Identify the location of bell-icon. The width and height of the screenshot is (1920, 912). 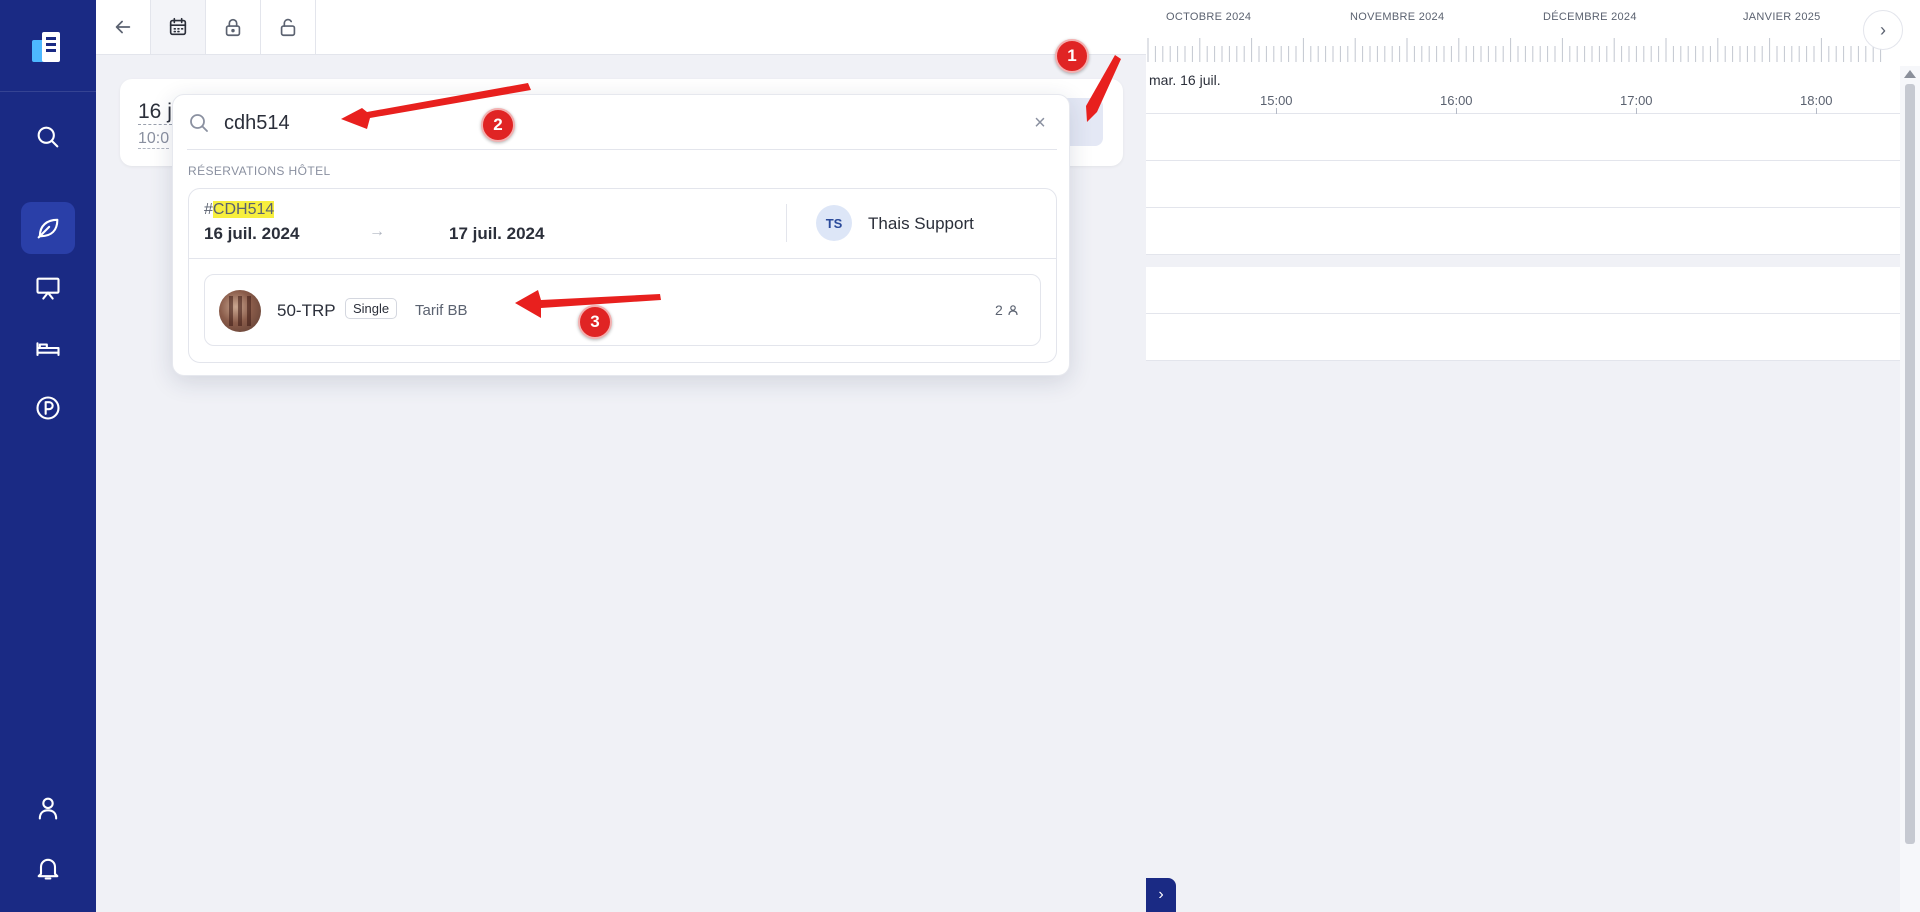
(48, 869).